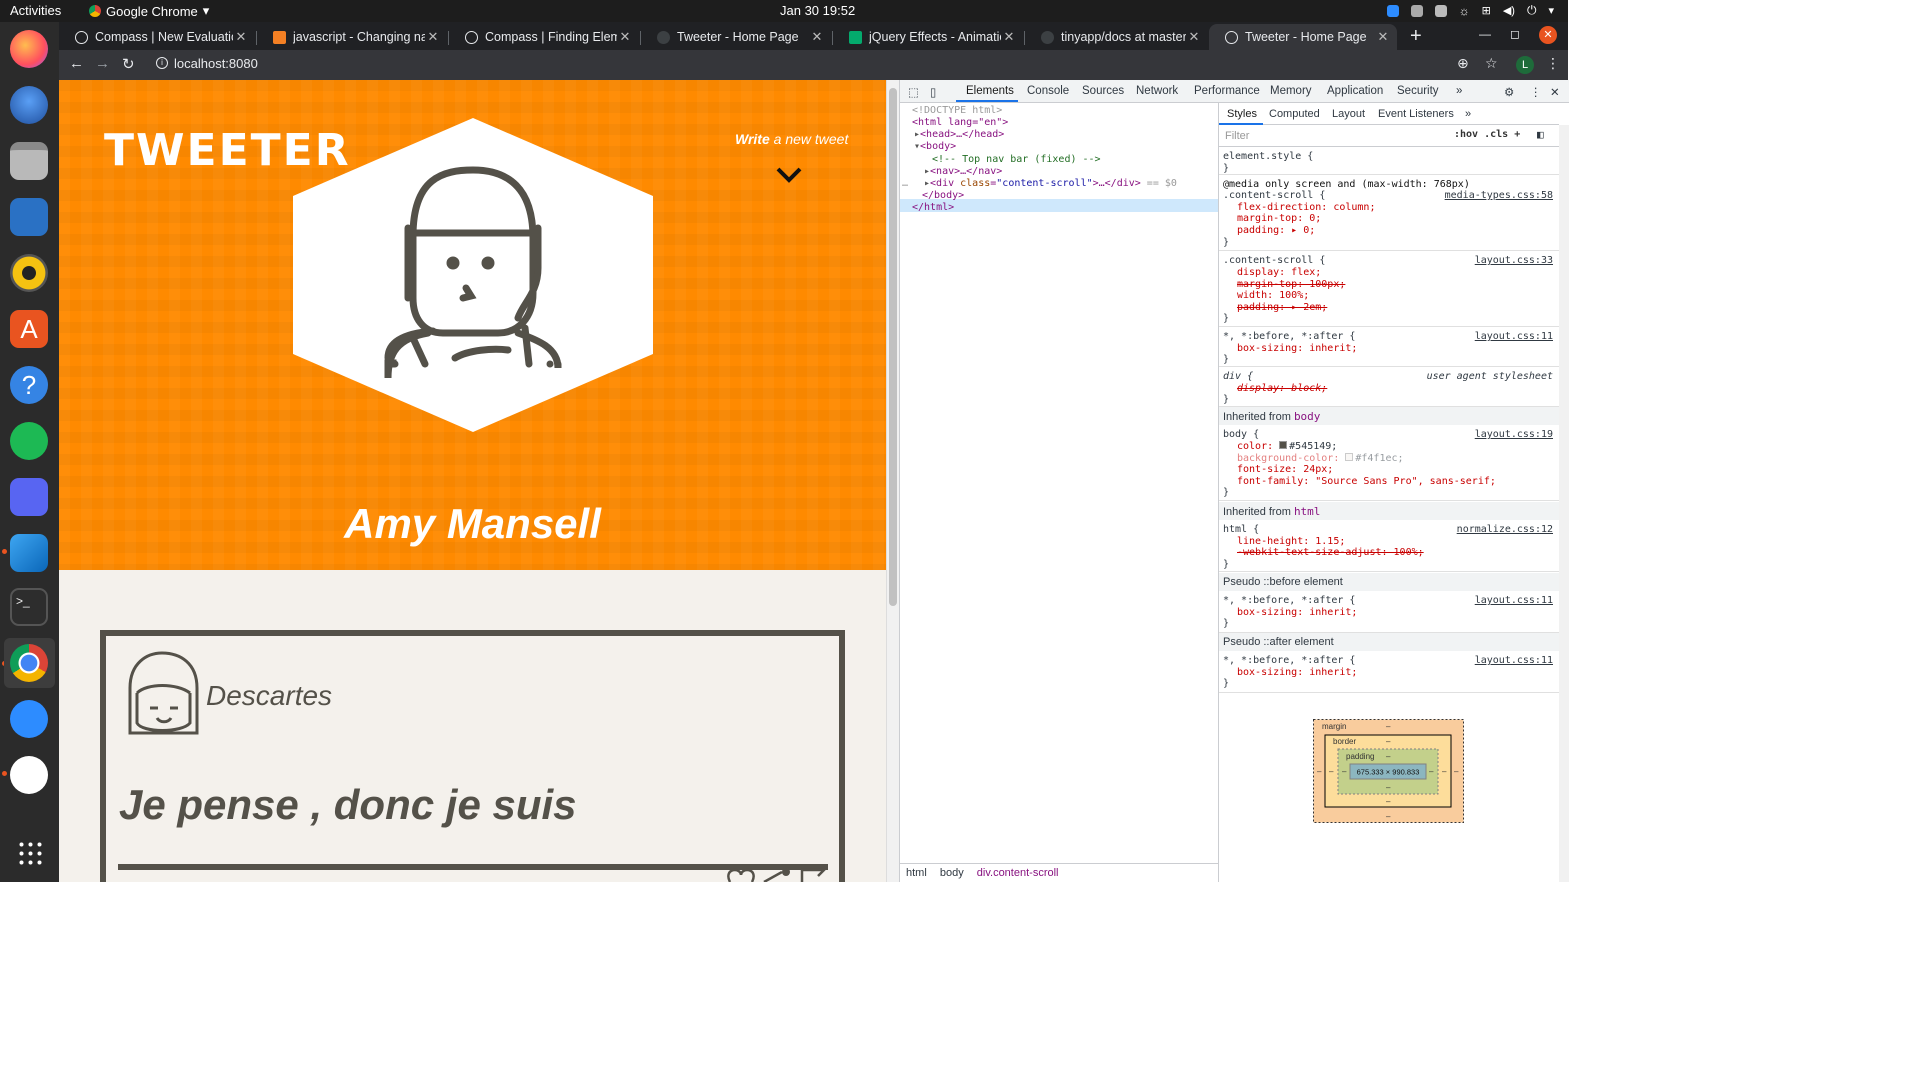 Image resolution: width=1920 pixels, height=1080 pixels. I want to click on maximize-button: ◻, so click(1515, 34).